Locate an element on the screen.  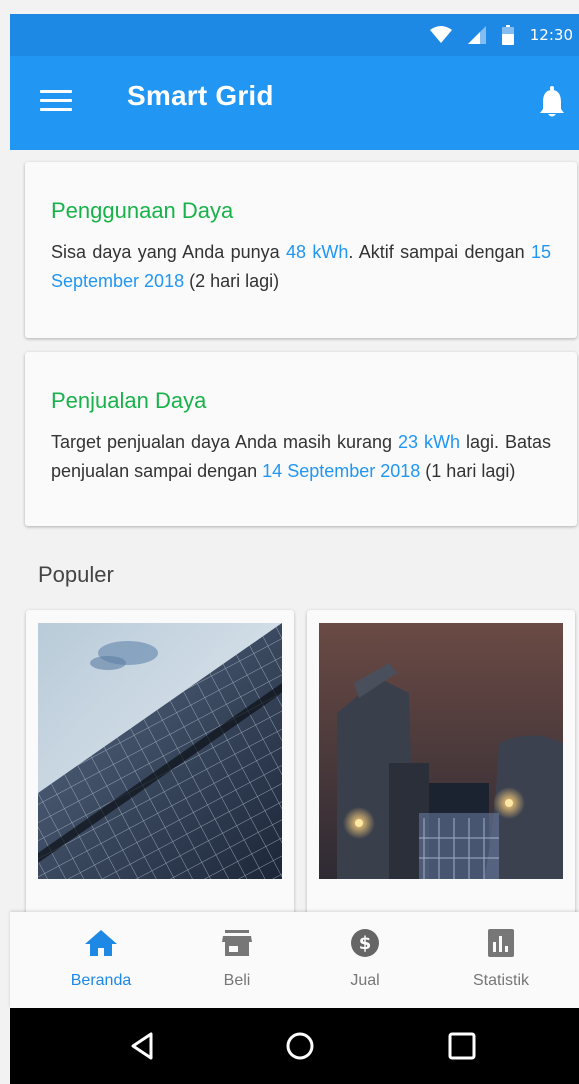
sales-deadline-date: 14 September 2018 is located at coordinates (341, 471).